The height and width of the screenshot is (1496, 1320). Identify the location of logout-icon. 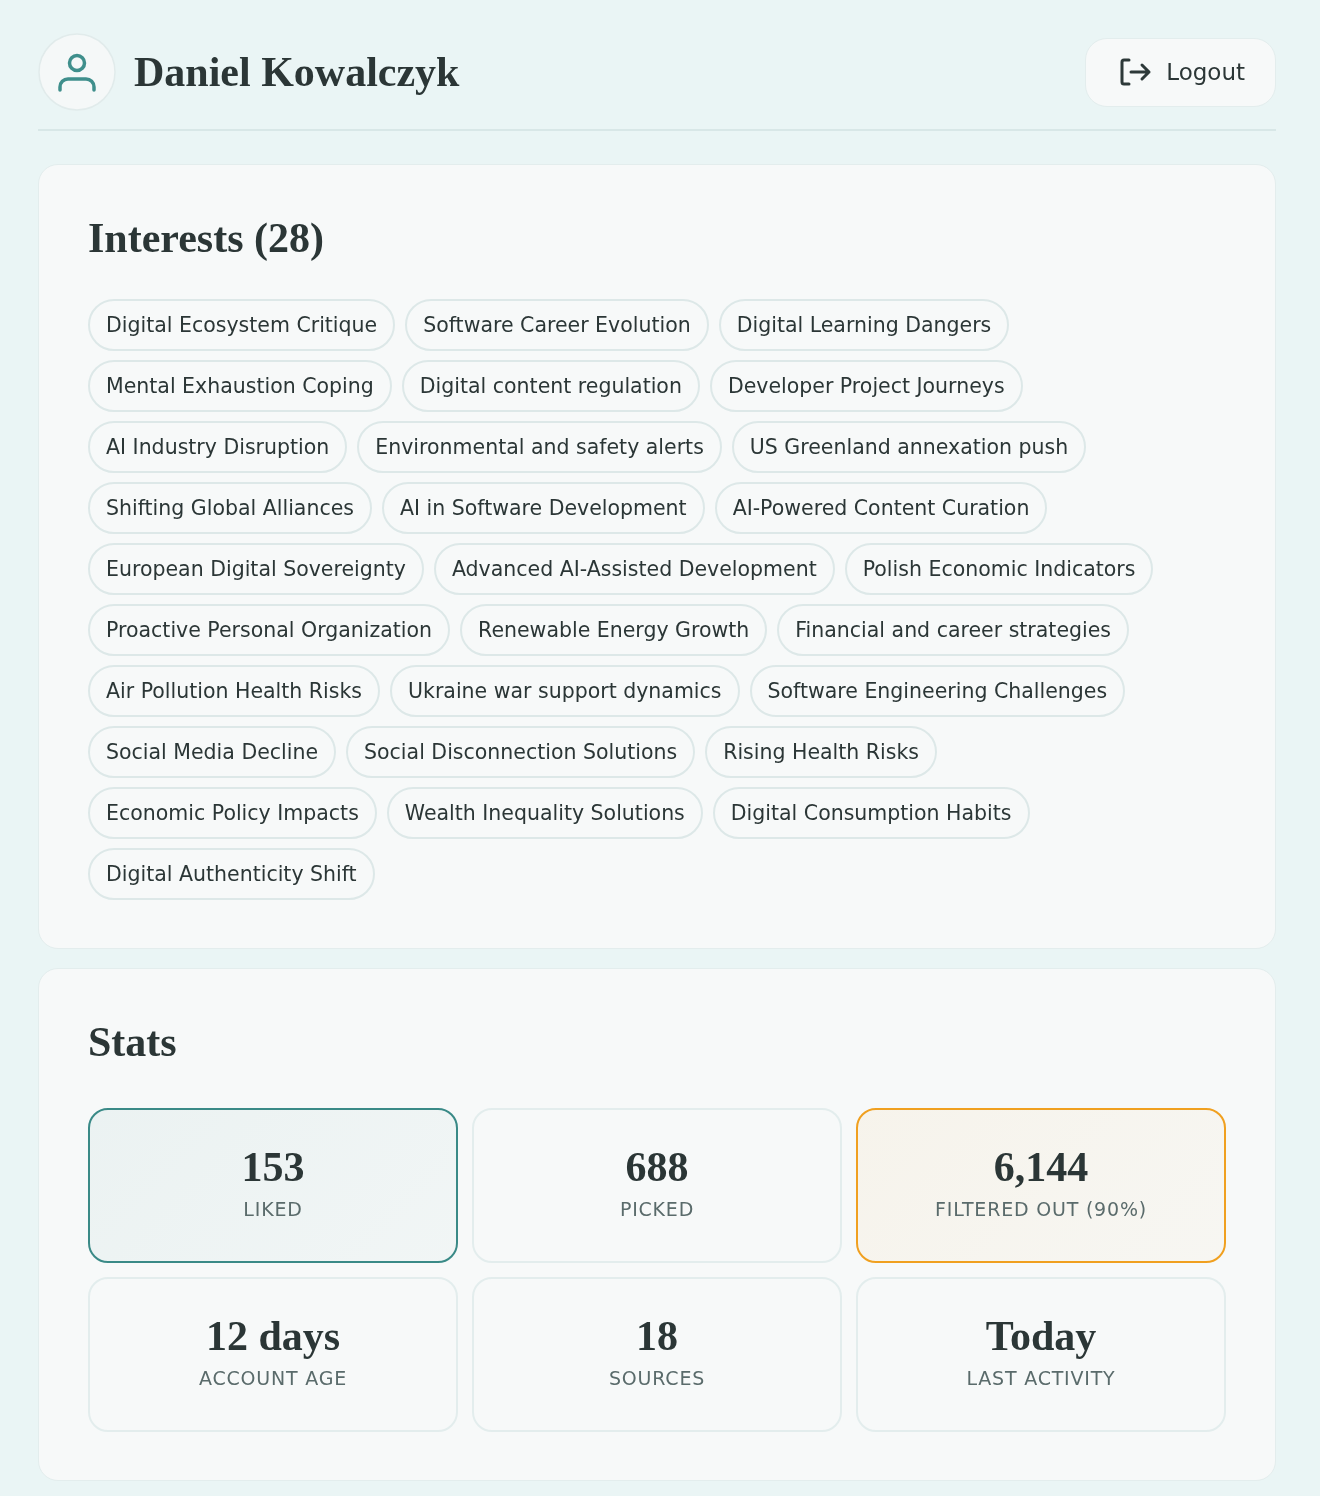
(1136, 72).